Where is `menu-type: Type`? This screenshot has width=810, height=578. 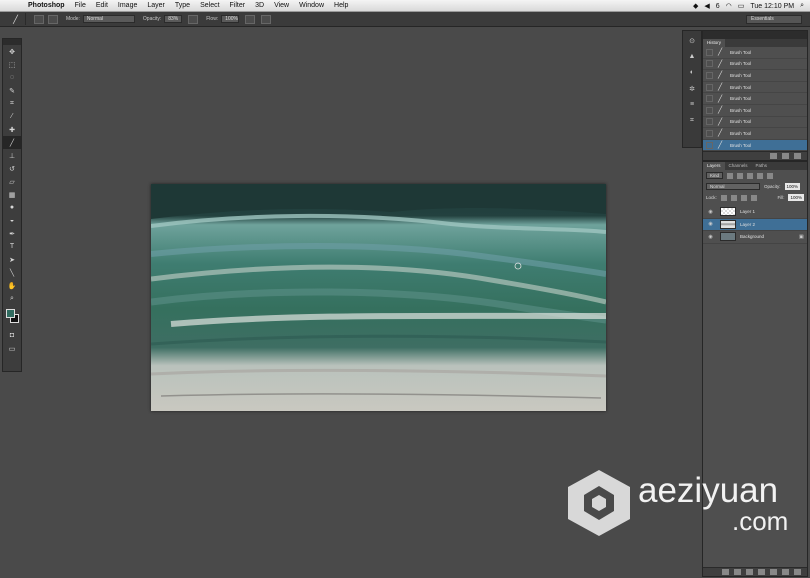 menu-type: Type is located at coordinates (182, 5).